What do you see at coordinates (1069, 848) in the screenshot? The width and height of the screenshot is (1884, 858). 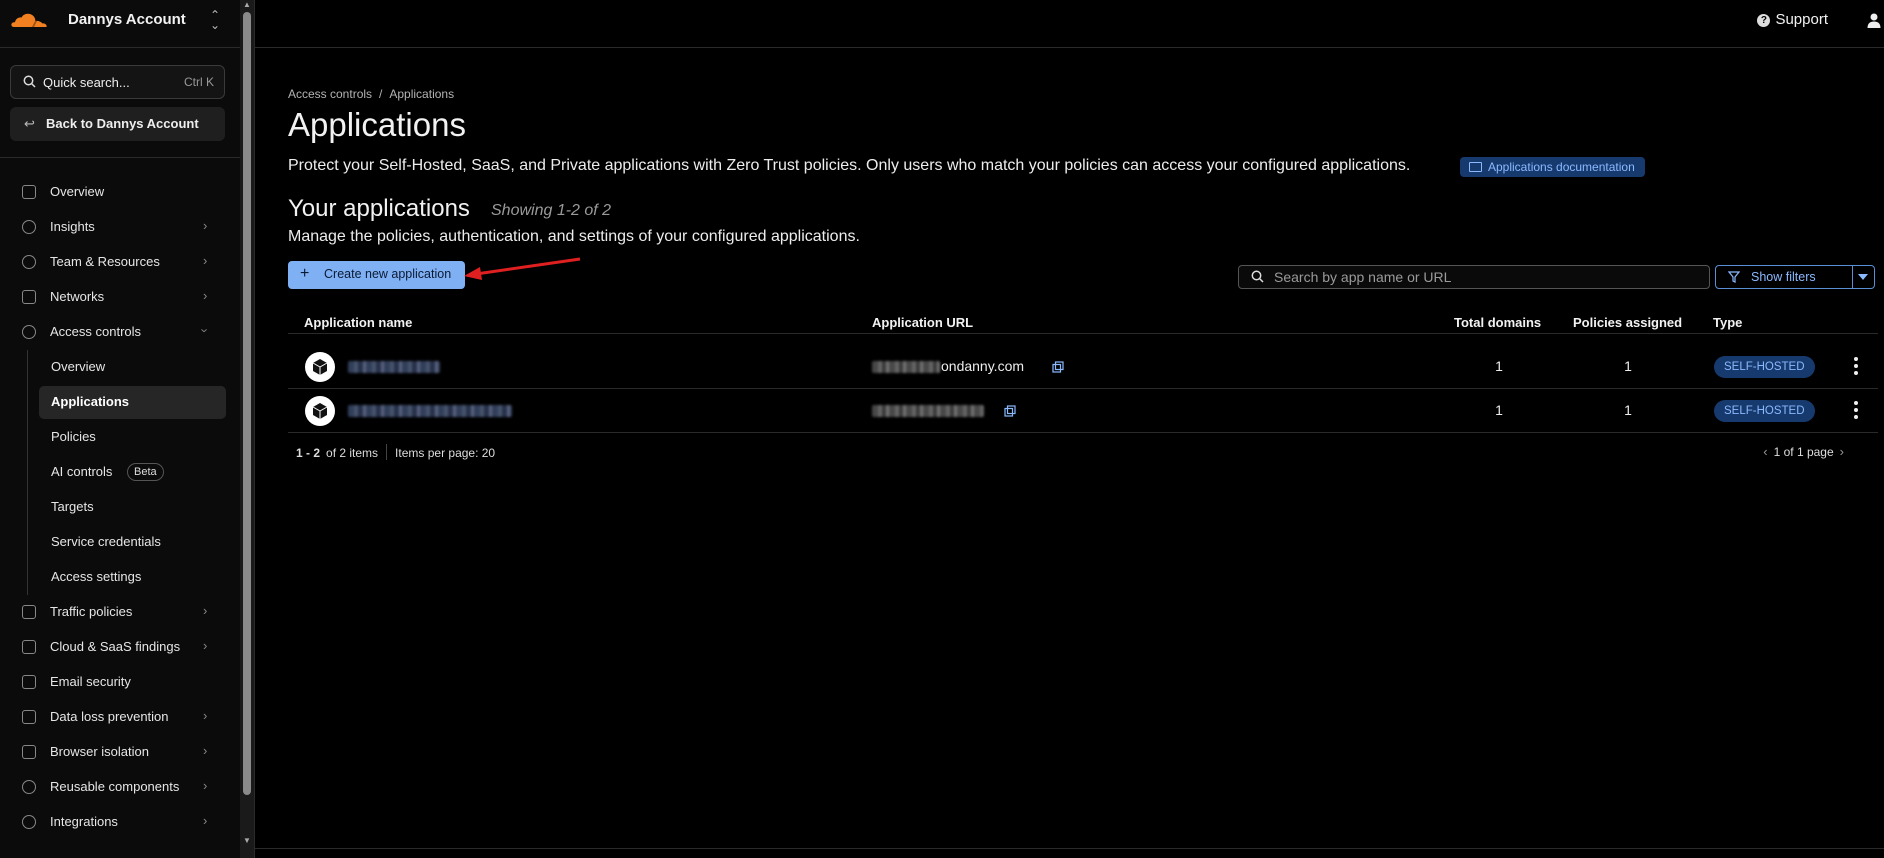 I see `footer-divider` at bounding box center [1069, 848].